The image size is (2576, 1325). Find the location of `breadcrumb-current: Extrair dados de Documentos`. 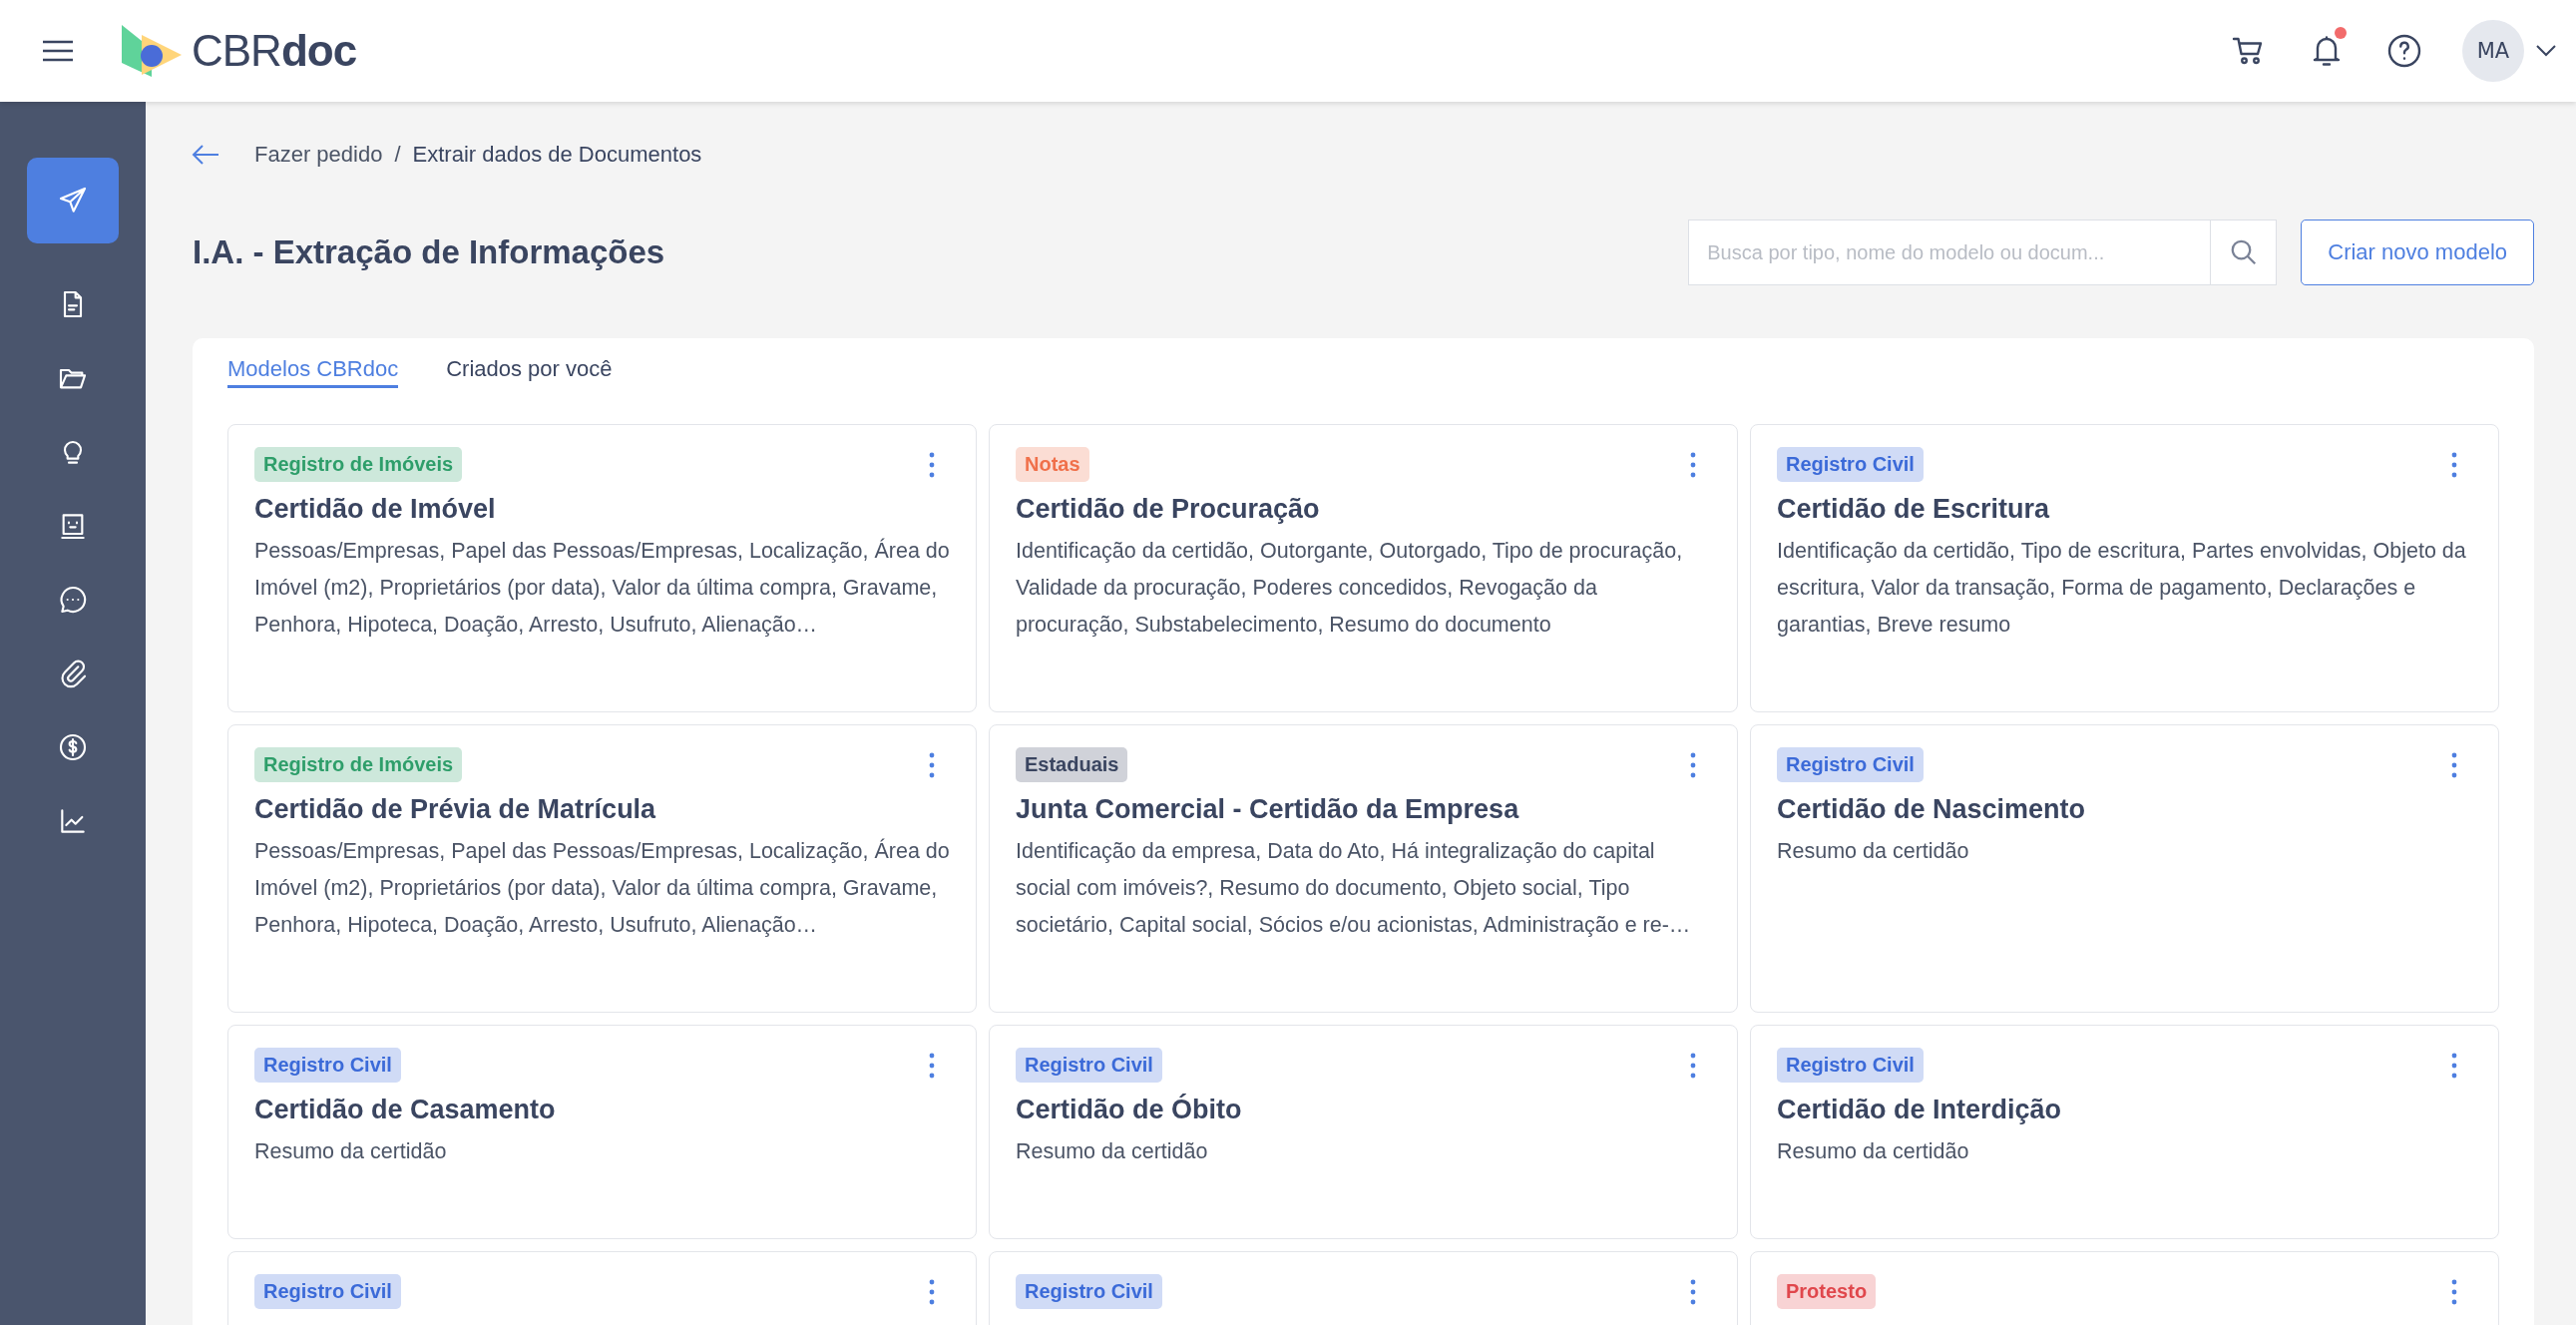

breadcrumb-current: Extrair dados de Documentos is located at coordinates (557, 155).